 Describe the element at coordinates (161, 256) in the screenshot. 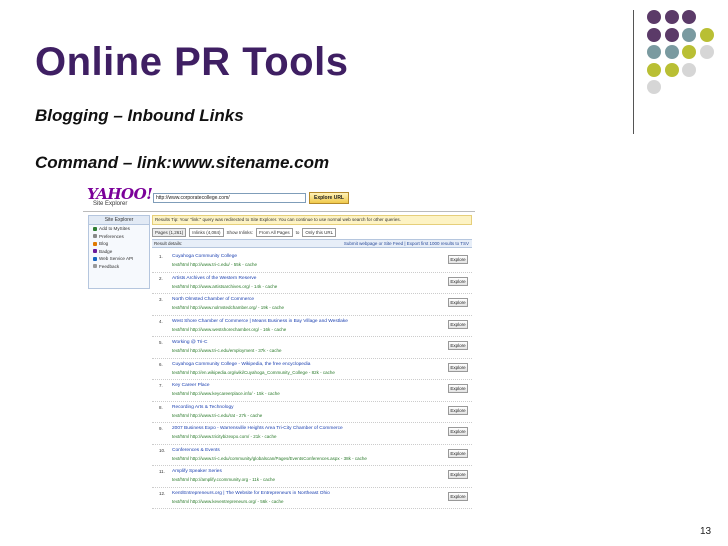

I see `result-number: 1.` at that location.